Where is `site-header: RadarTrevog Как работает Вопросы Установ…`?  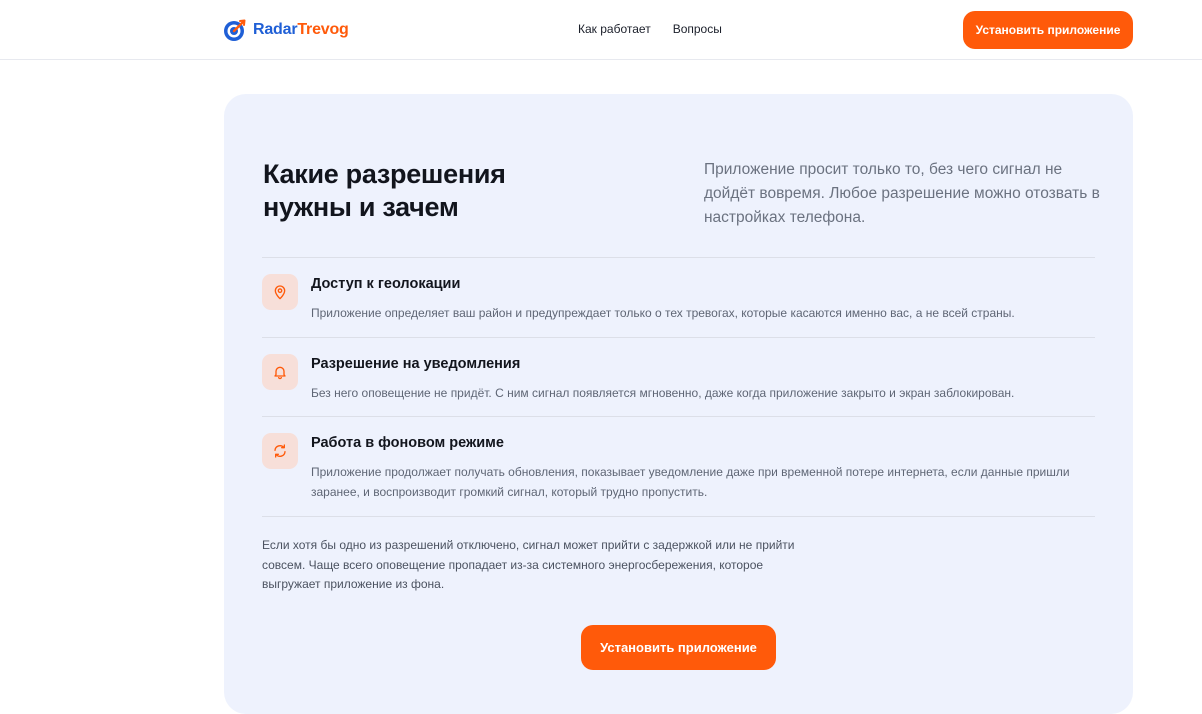
site-header: RadarTrevog Как работает Вопросы Установ… is located at coordinates (601, 30).